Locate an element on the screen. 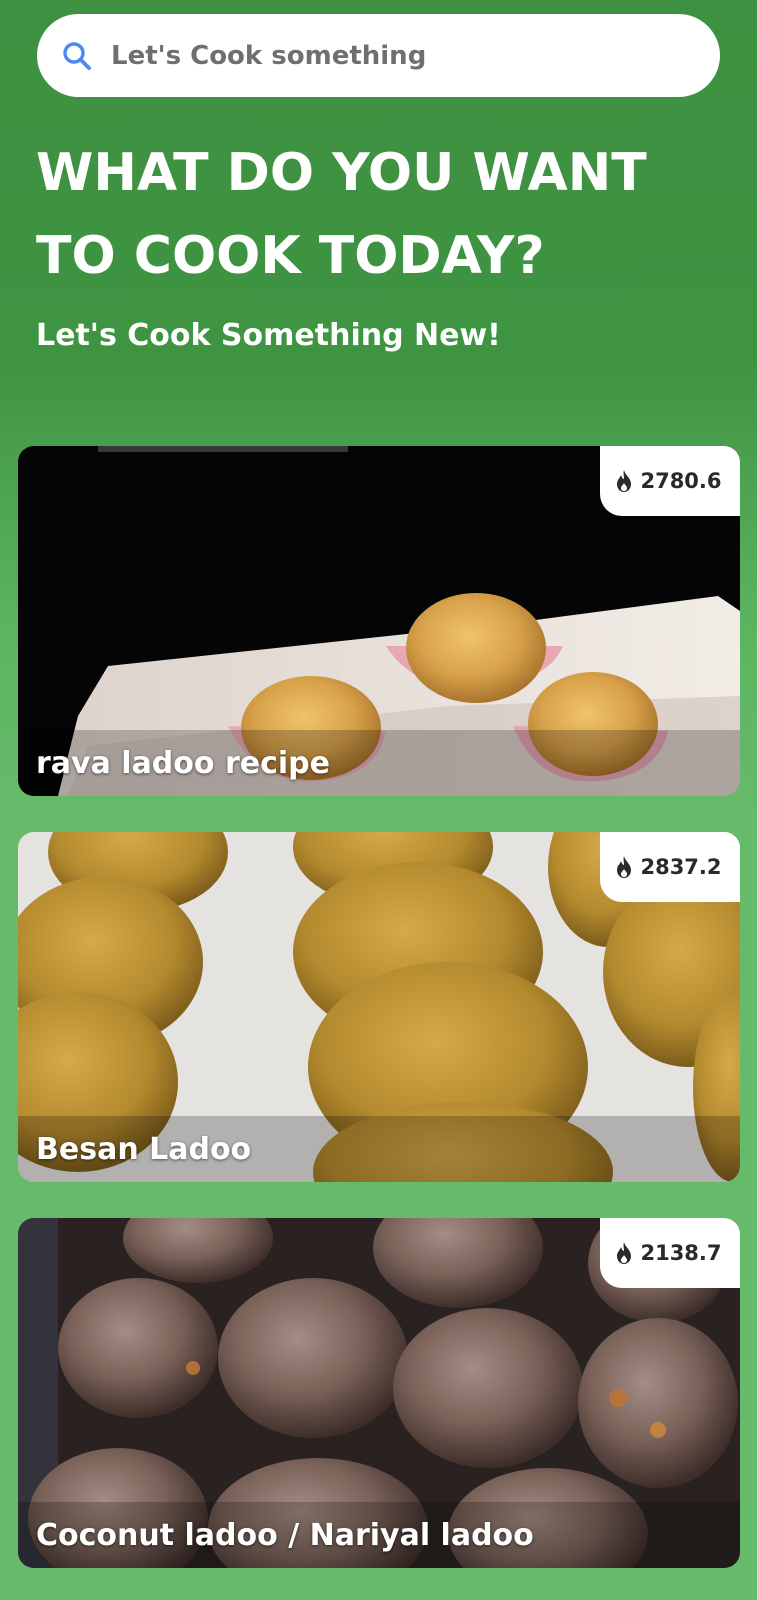 This screenshot has width=757, height=1600. calorie-value: 2138.7 is located at coordinates (681, 1253).